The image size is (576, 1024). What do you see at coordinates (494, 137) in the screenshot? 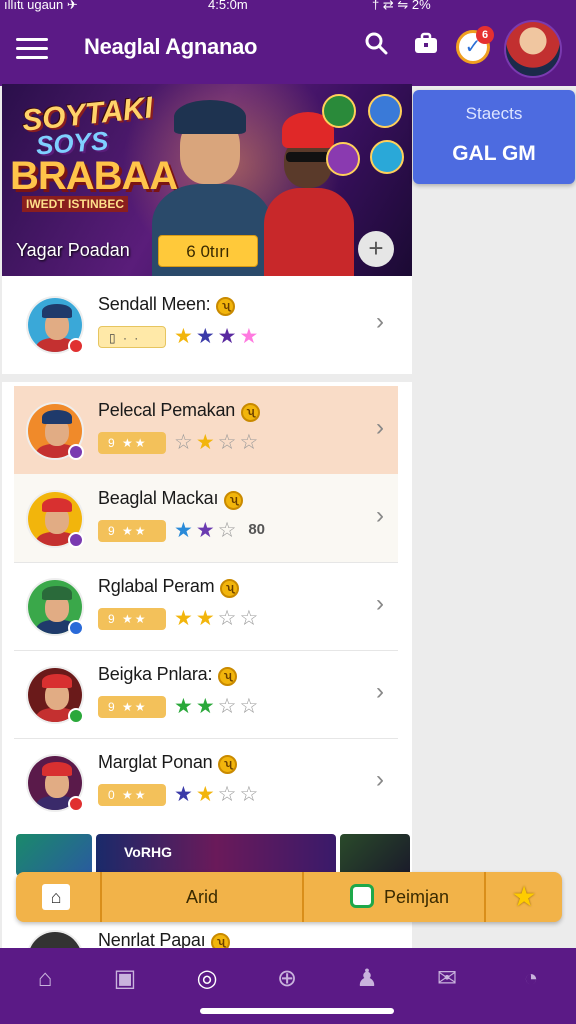
I see `stats-card: Staects GAL GM` at bounding box center [494, 137].